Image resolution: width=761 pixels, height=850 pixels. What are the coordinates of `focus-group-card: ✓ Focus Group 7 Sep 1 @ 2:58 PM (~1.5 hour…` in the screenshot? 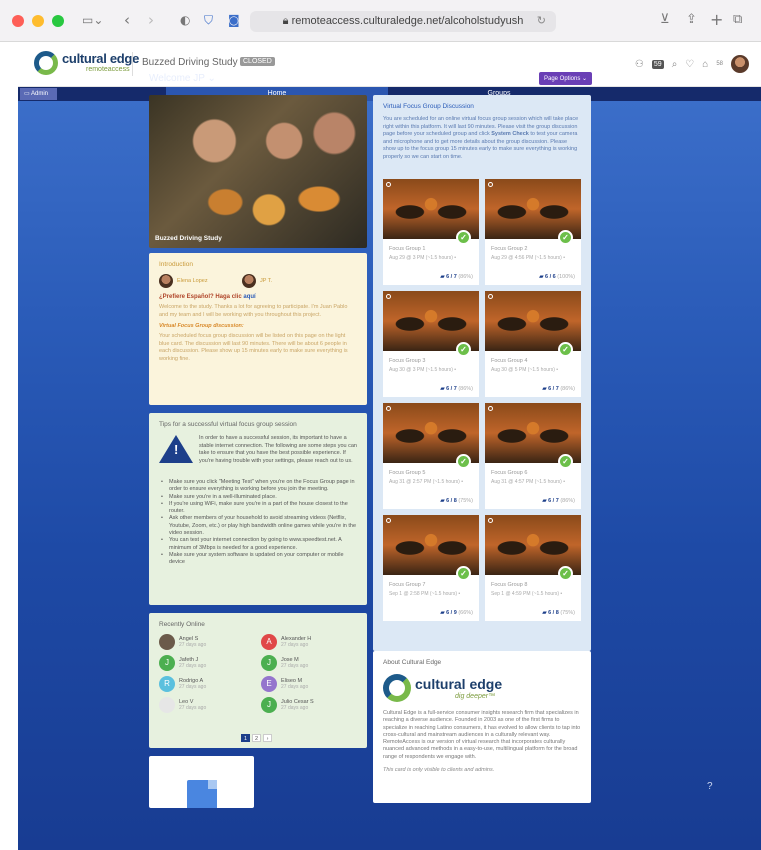 It's located at (431, 568).